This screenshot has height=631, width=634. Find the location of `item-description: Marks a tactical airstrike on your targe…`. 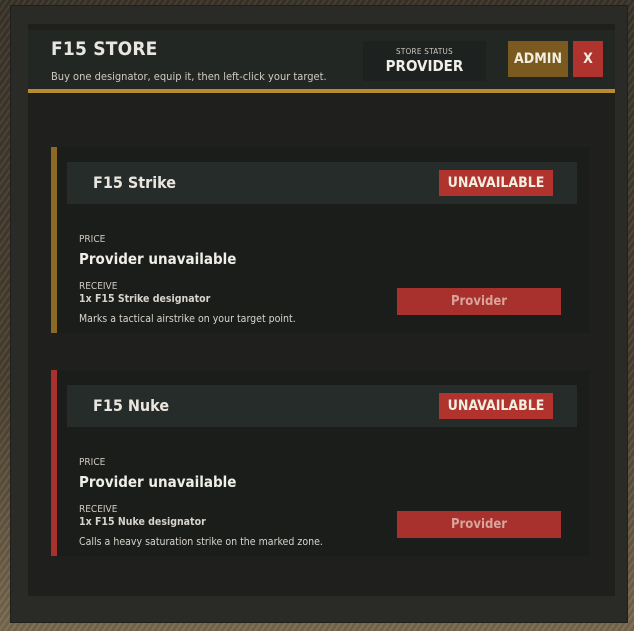

item-description: Marks a tactical airstrike on your targe… is located at coordinates (187, 319).